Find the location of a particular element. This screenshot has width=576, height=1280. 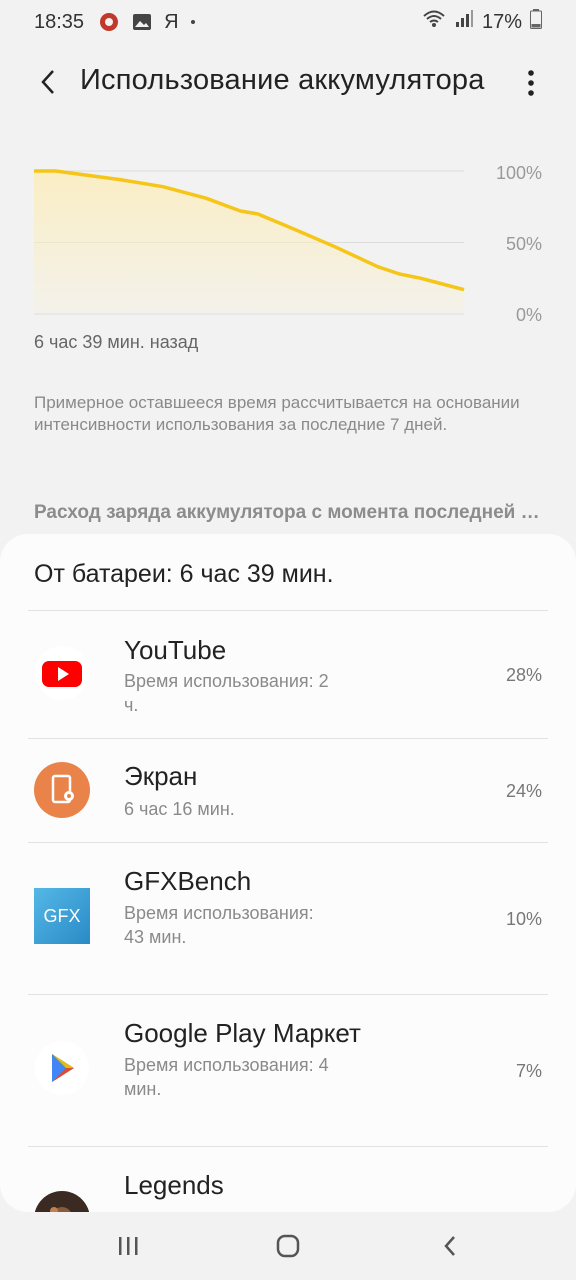

antutu-icon is located at coordinates (109, 22).